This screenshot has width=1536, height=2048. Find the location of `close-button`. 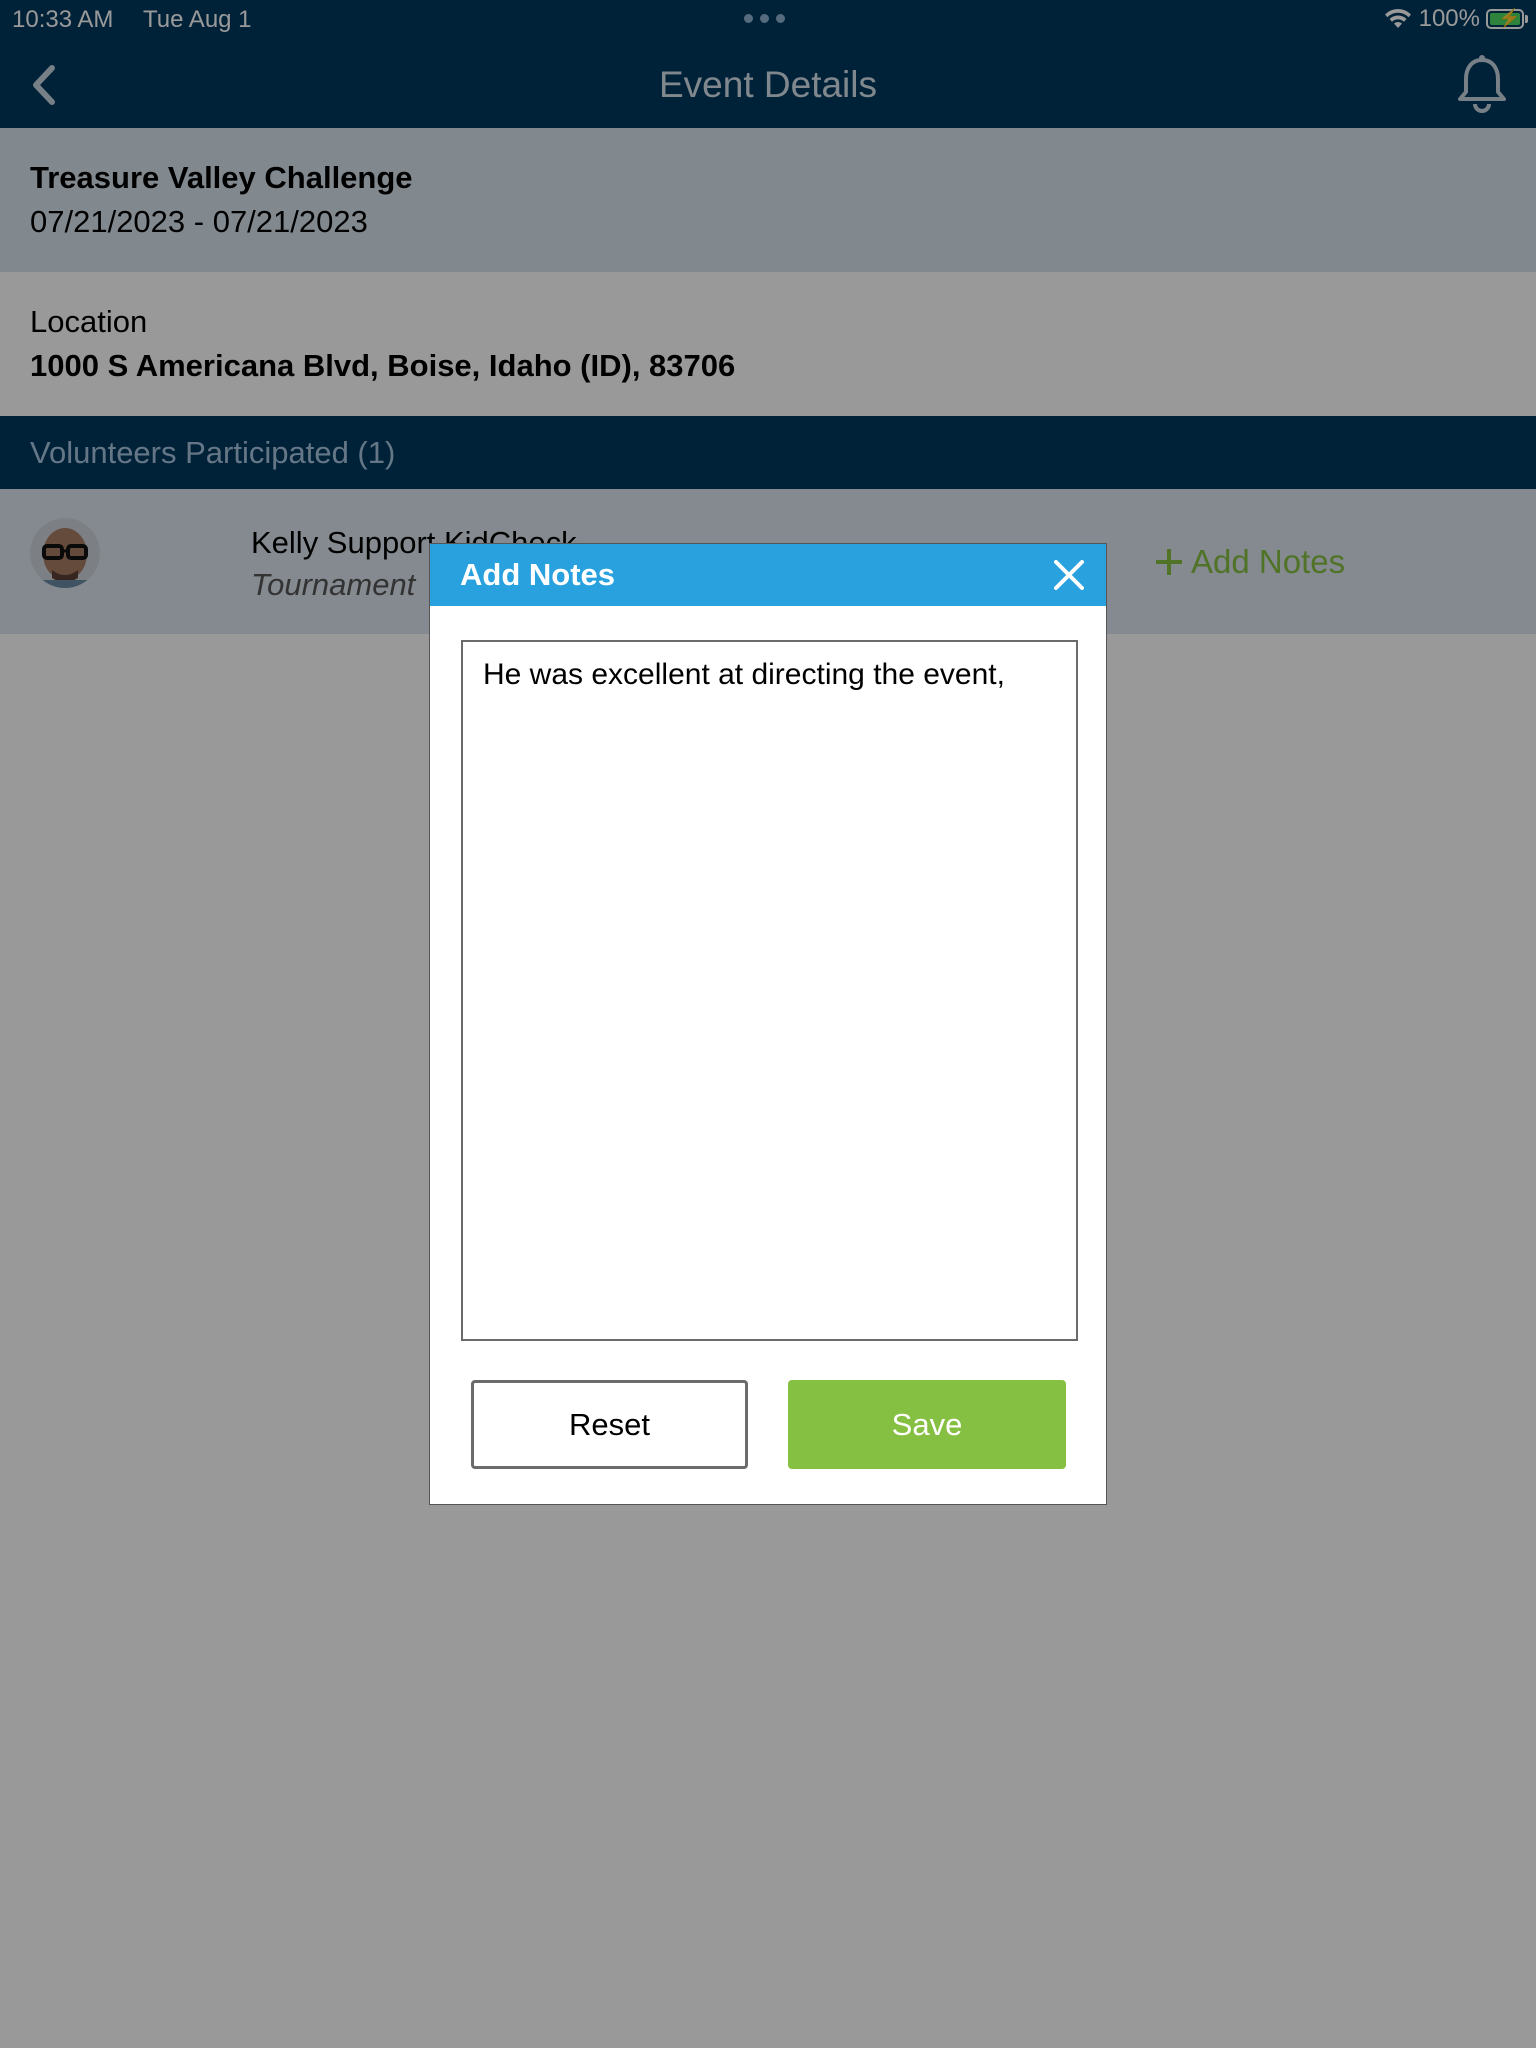

close-button is located at coordinates (1069, 575).